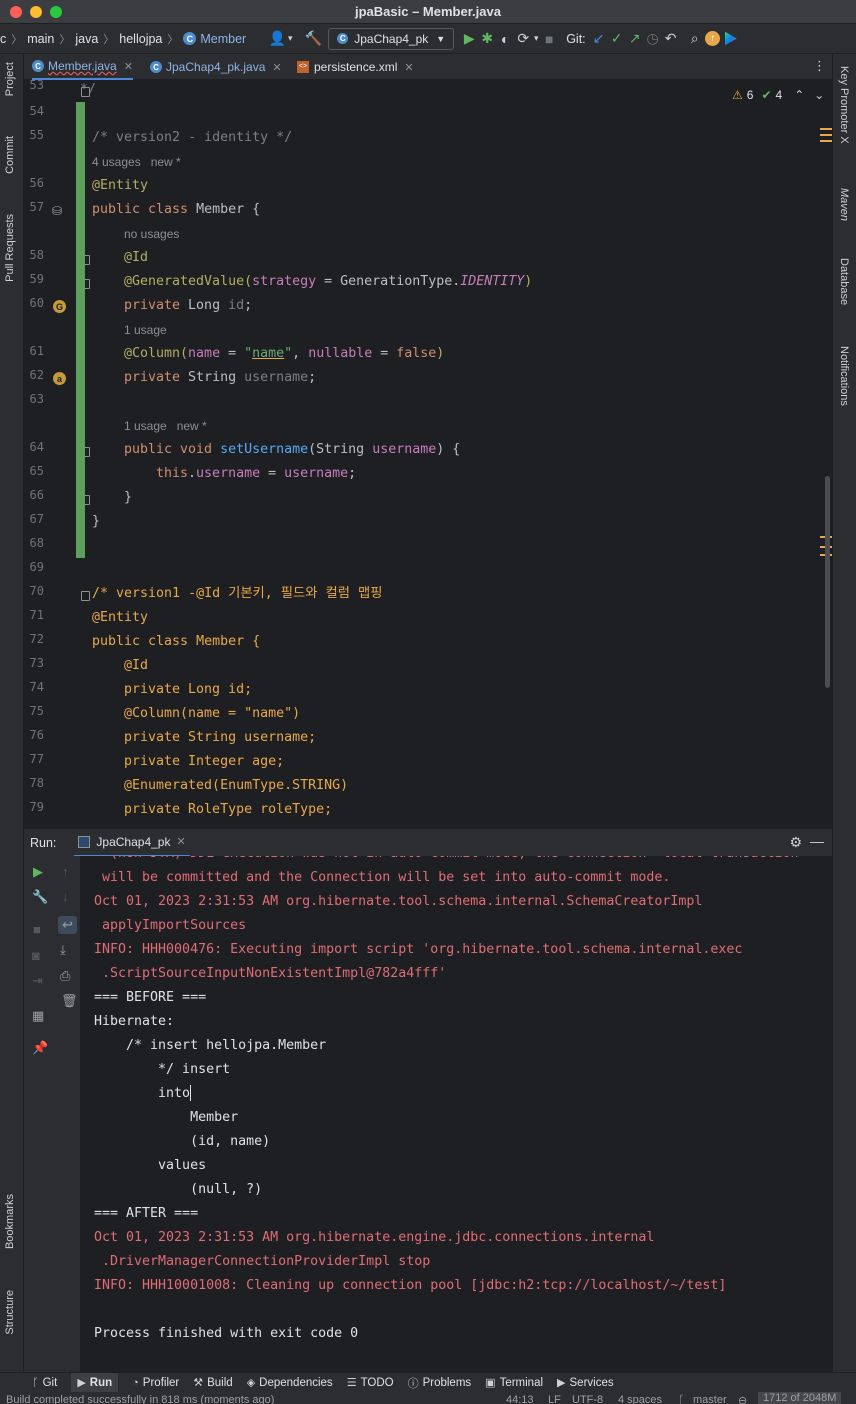  What do you see at coordinates (10, 155) in the screenshot?
I see `commit-tool-button: Commit` at bounding box center [10, 155].